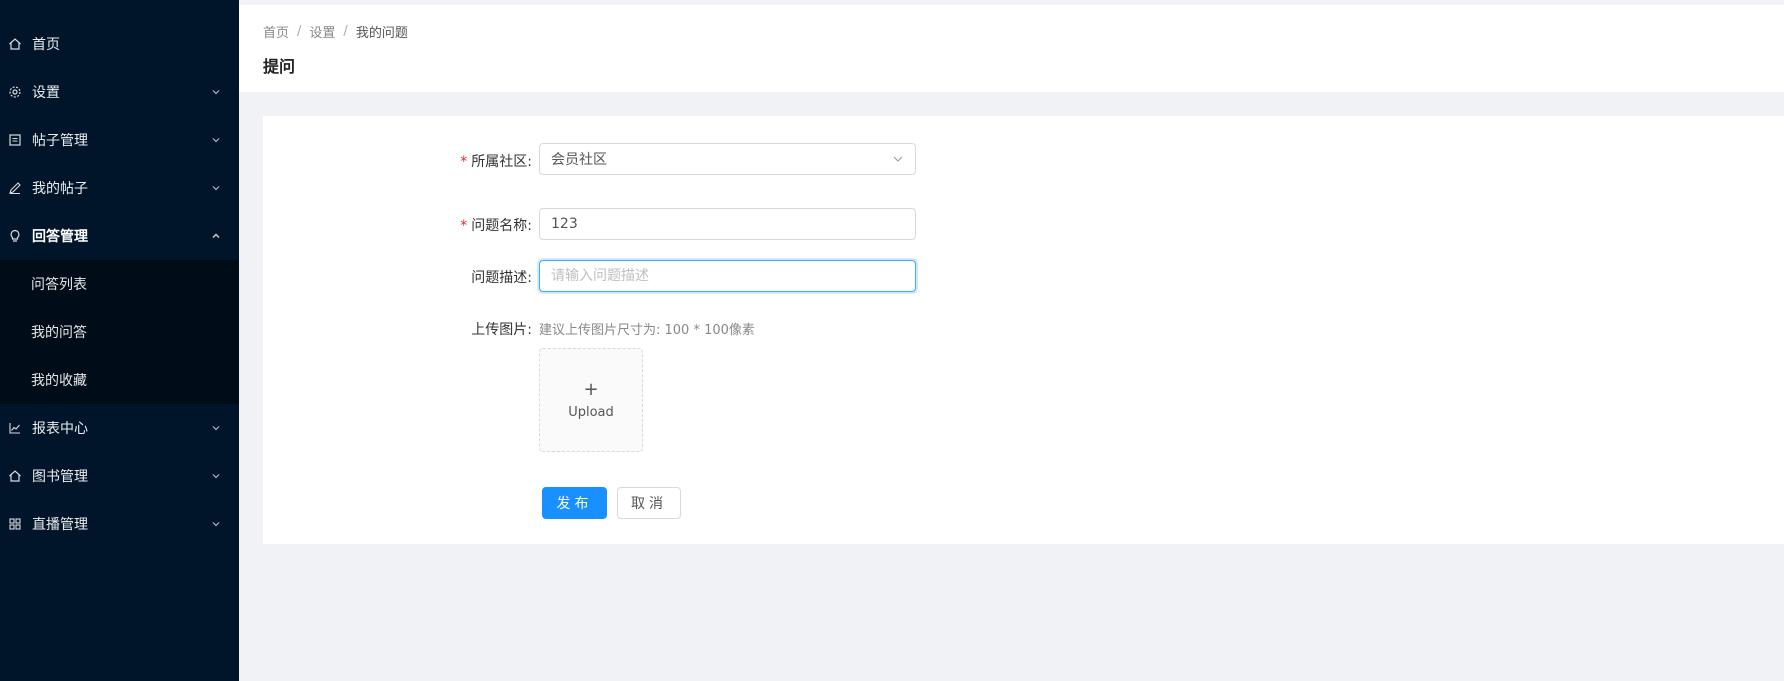  Describe the element at coordinates (60, 237) in the screenshot. I see `sidebar-item-label: 回答管理` at that location.